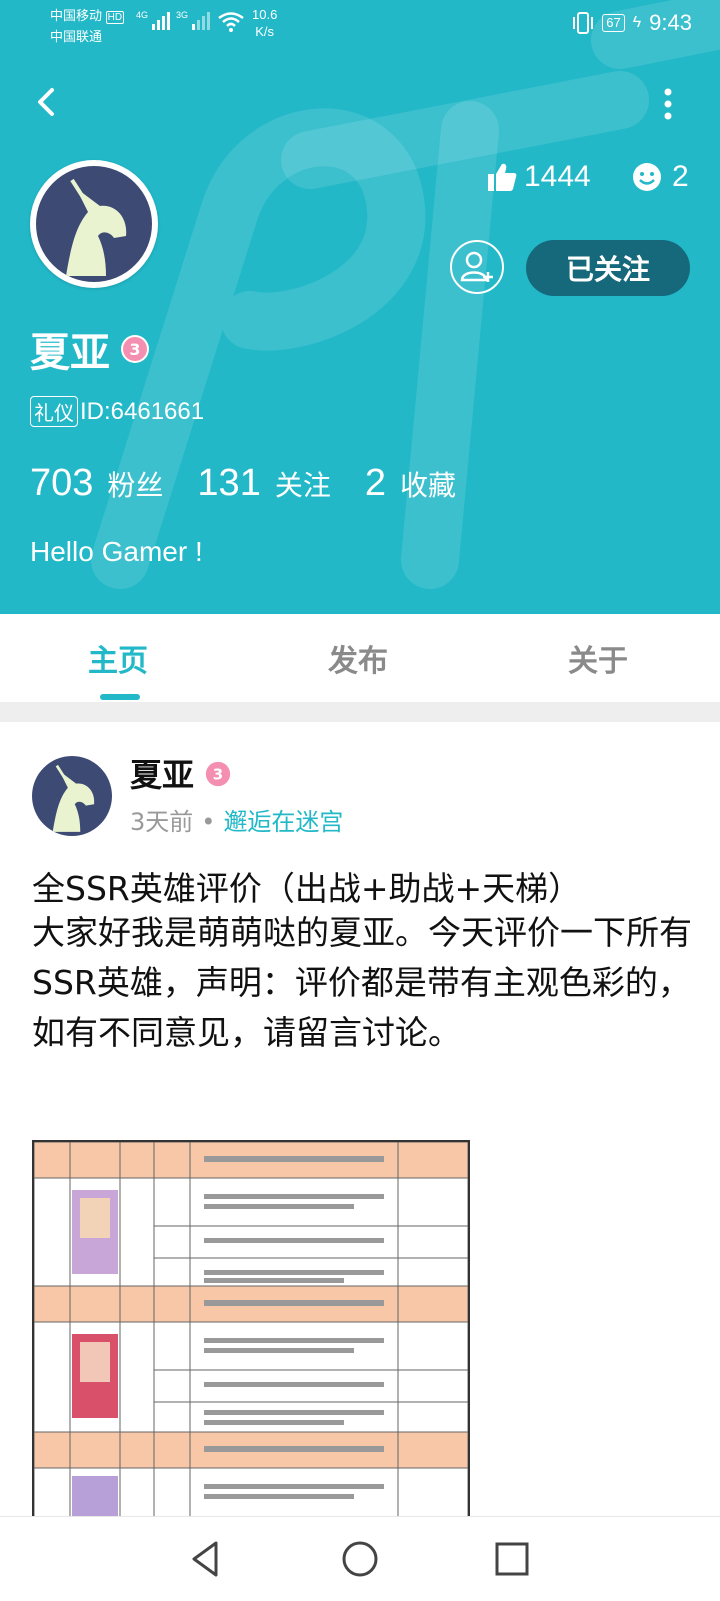 This screenshot has width=720, height=1601. Describe the element at coordinates (54, 411) in the screenshot. I see `etiquette-tag: 礼仪` at that location.